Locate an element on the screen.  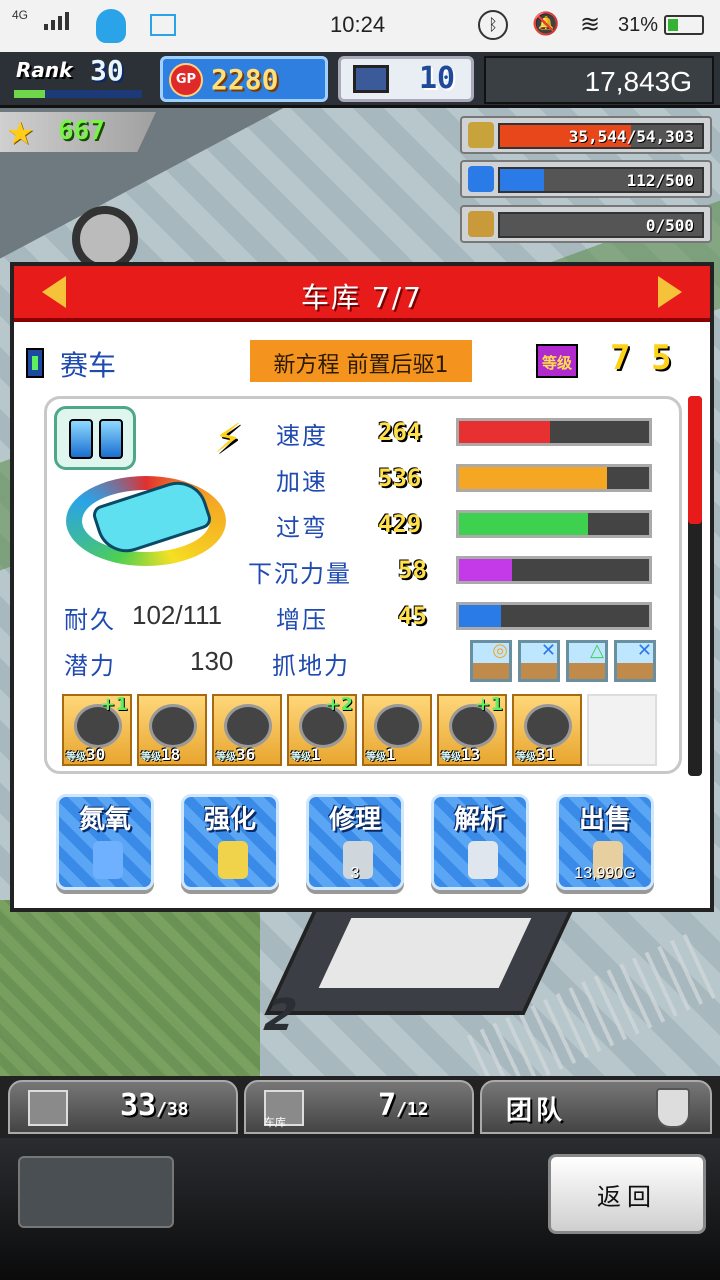
part-level: 等级36 is located at coordinates (236, 754).